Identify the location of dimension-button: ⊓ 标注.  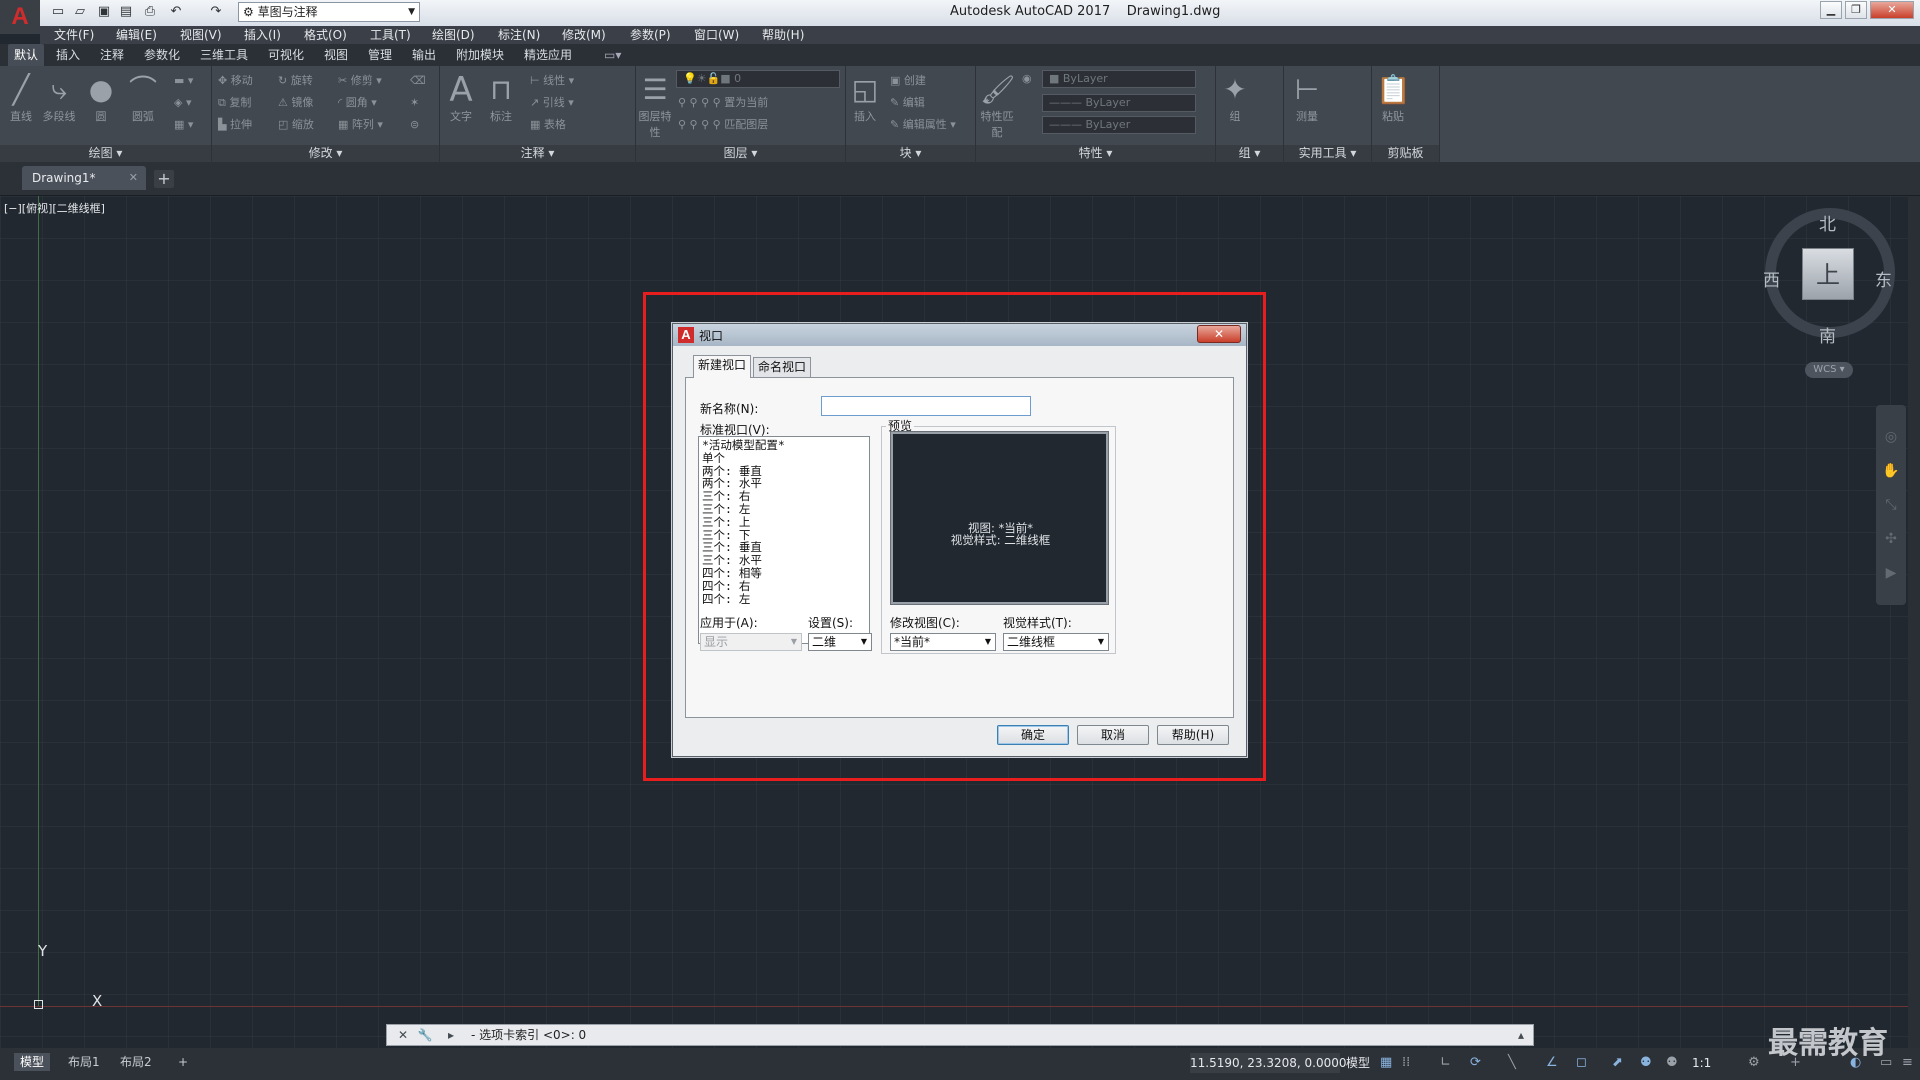
(501, 98).